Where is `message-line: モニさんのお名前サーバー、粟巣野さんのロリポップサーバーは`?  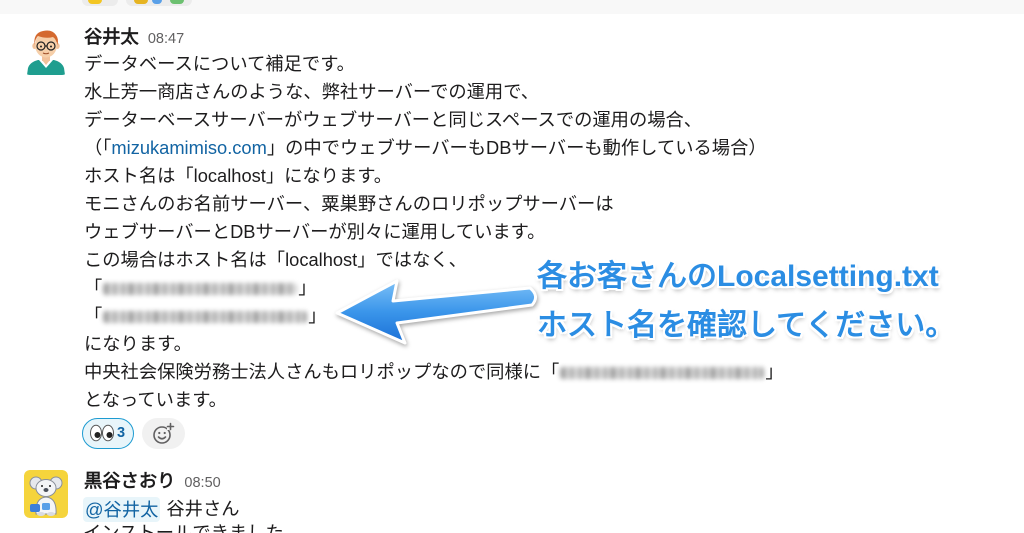
message-line: モニさんのお名前サーバー、粟巣野さんのロリポップサーバーは is located at coordinates (349, 203).